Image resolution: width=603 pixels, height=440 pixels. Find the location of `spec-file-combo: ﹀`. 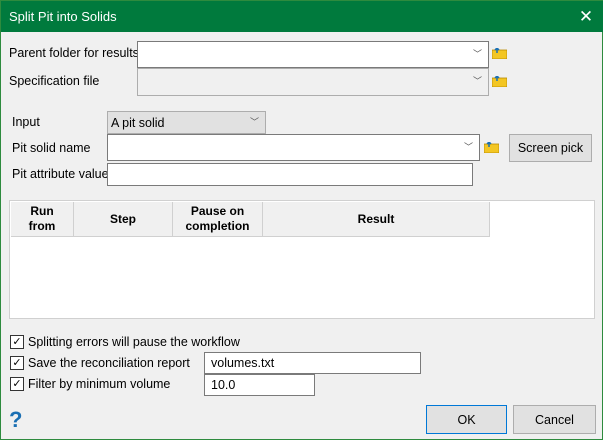

spec-file-combo: ﹀ is located at coordinates (313, 82).